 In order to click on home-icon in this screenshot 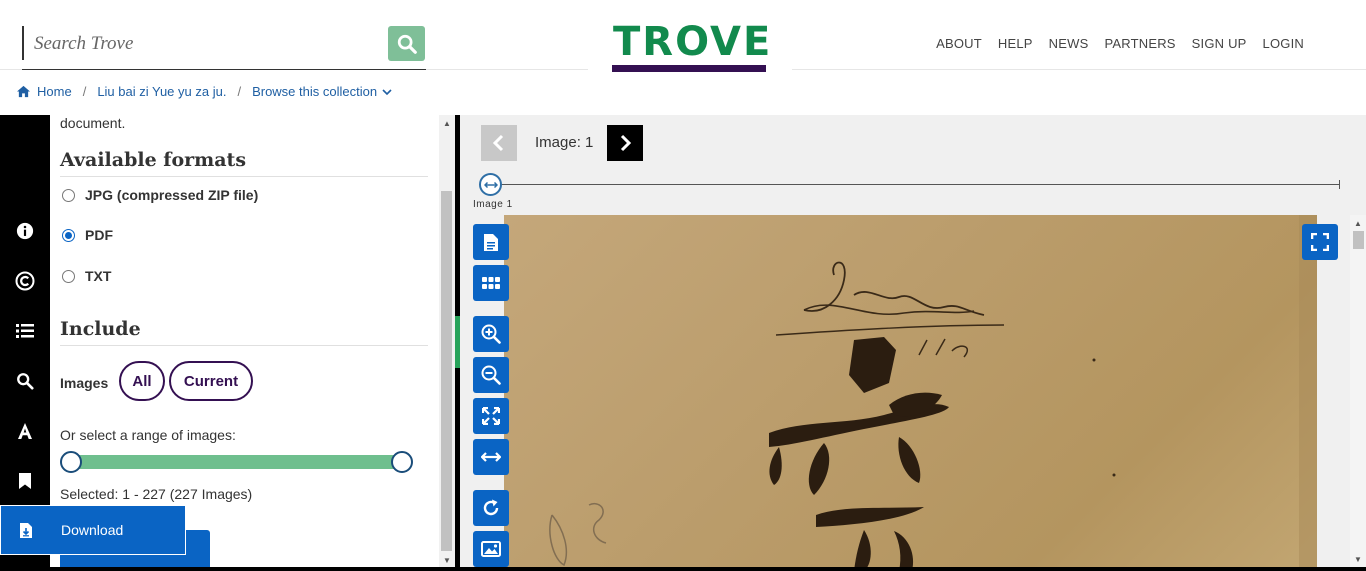, I will do `click(23, 91)`.